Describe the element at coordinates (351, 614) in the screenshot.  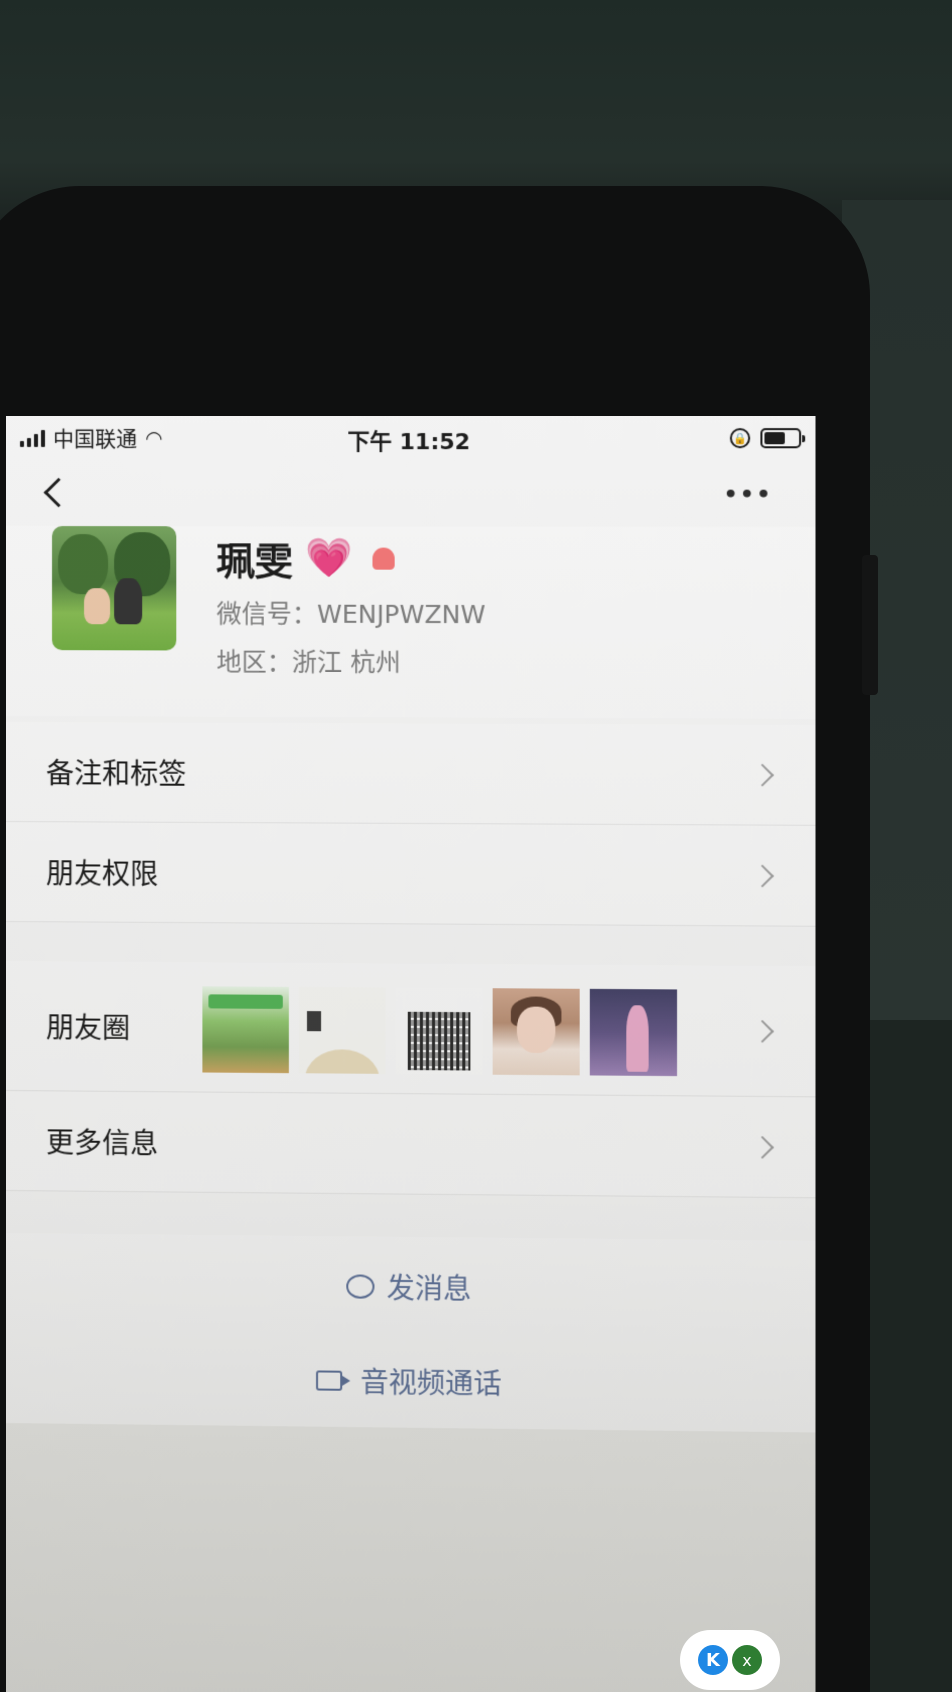
I see `wechat-id: 微信号：WENJPWZNW` at that location.